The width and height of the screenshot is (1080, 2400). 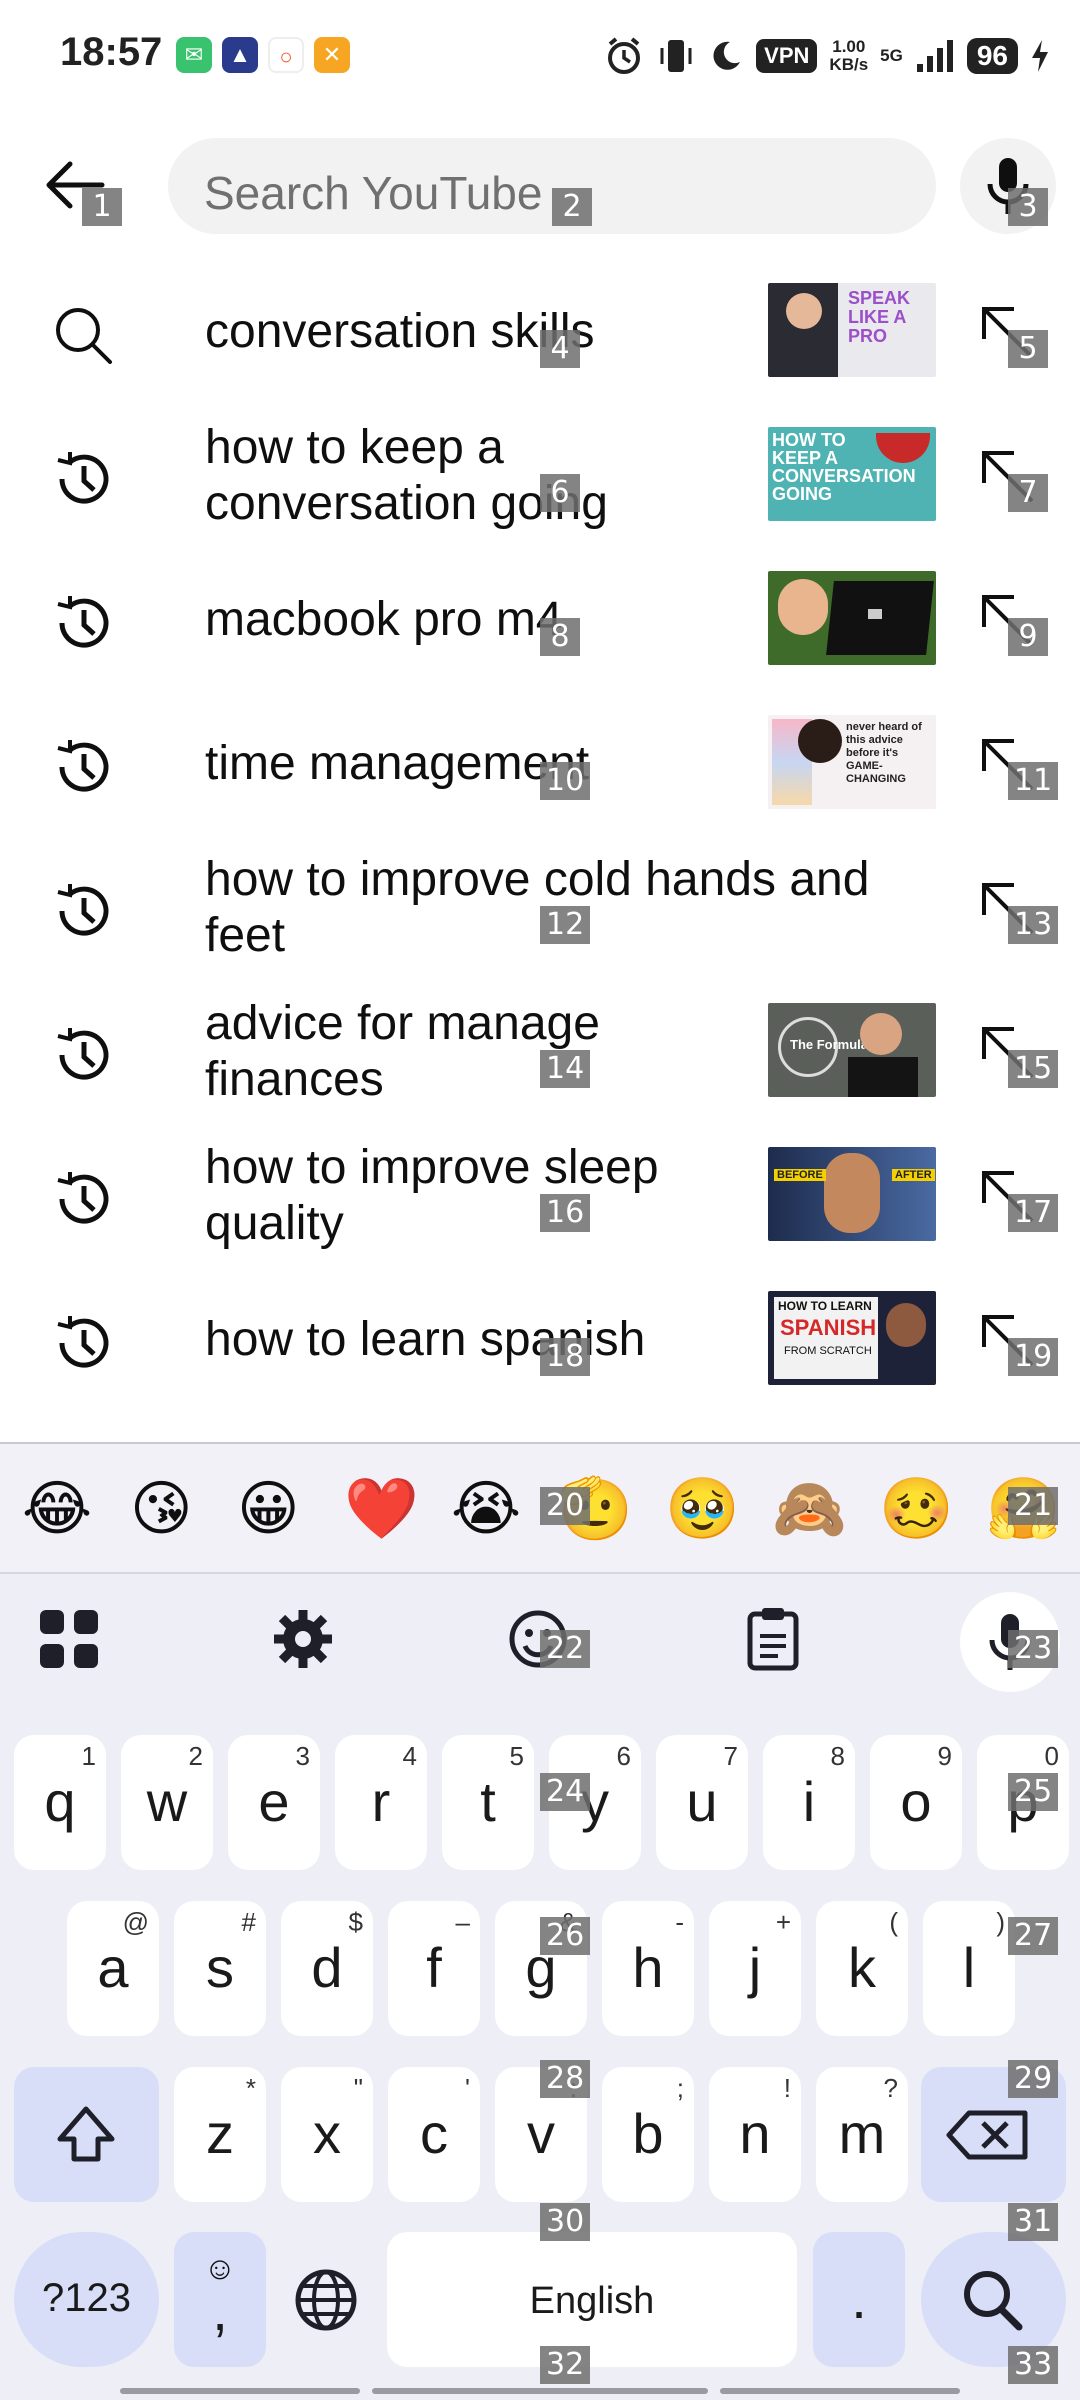 I want to click on key-f: – f, so click(x=434, y=1968).